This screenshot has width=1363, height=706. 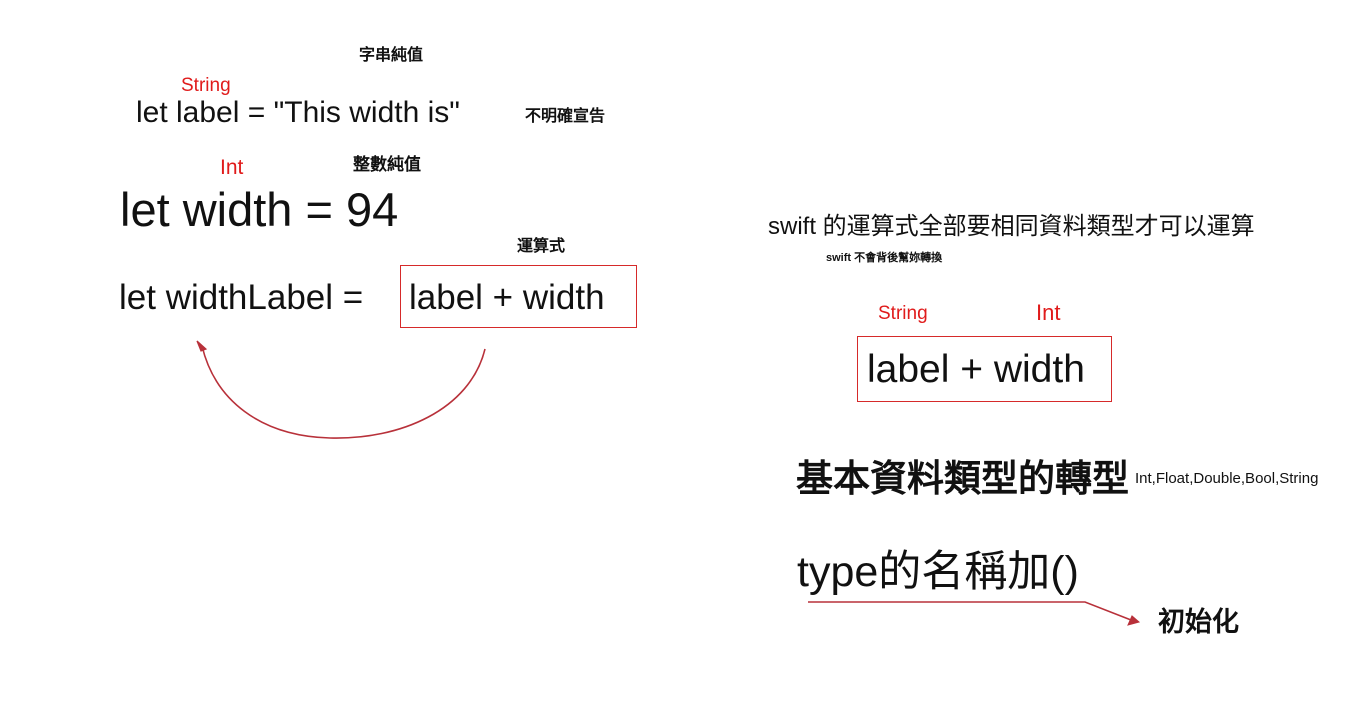 What do you see at coordinates (202, 346) in the screenshot?
I see `curved-arrow-head` at bounding box center [202, 346].